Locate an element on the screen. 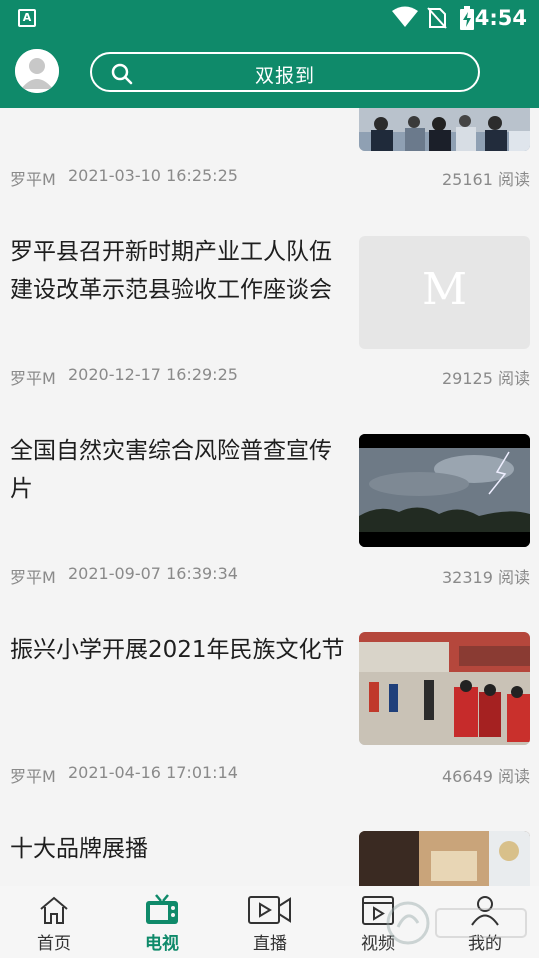 The width and height of the screenshot is (539, 958). news-datetime: 2020-12-17 16:29:25 is located at coordinates (153, 374).